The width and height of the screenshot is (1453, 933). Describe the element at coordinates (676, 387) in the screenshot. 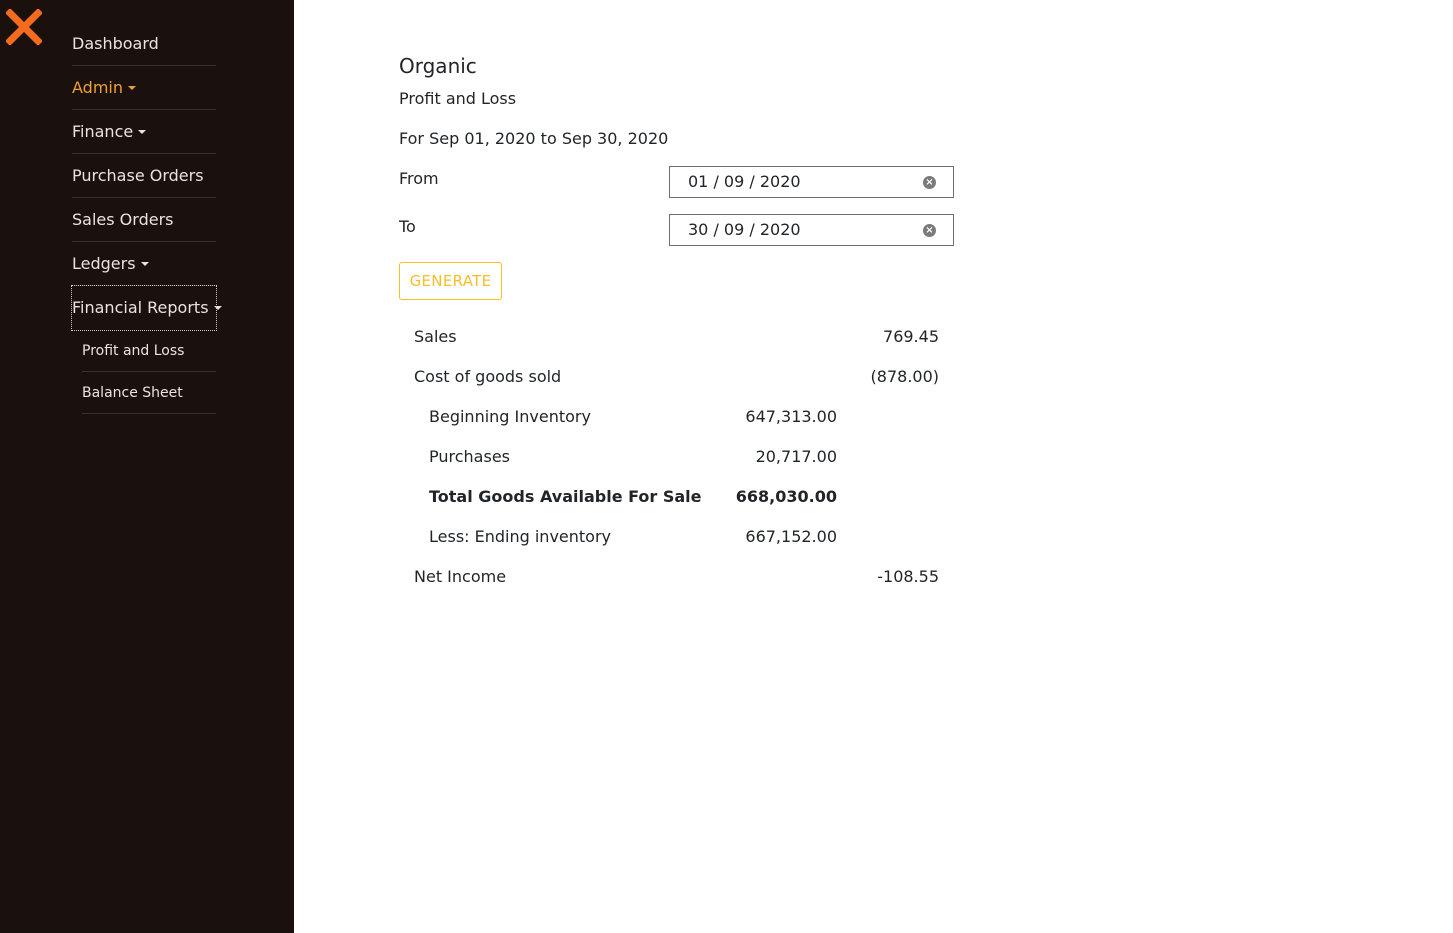

I see `pnl-row-cogs: Cost of goods sold (878.00)` at that location.